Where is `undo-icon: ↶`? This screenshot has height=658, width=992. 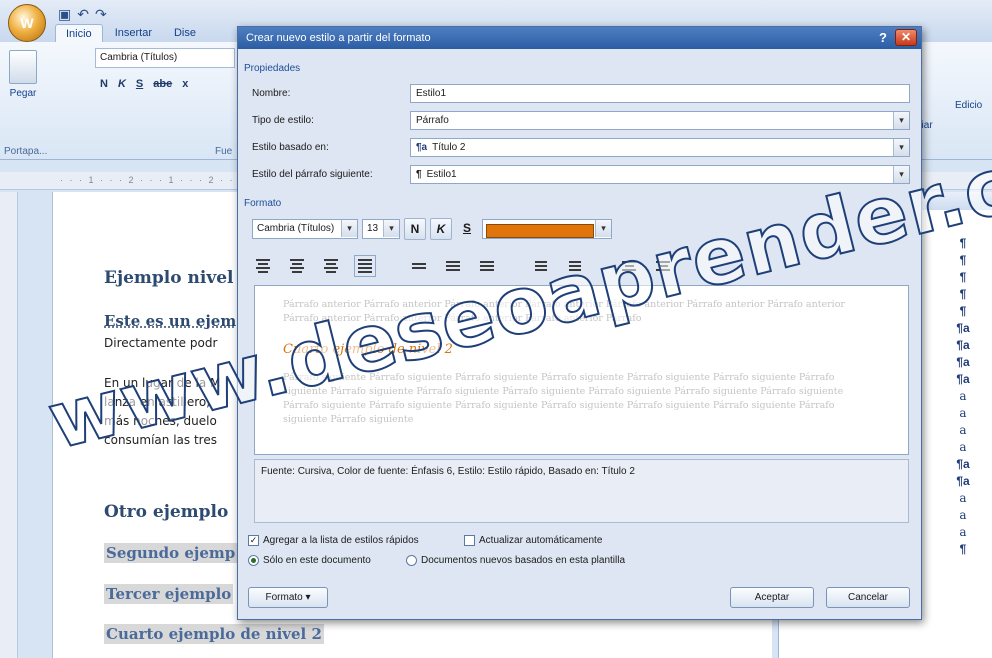 undo-icon: ↶ is located at coordinates (83, 14).